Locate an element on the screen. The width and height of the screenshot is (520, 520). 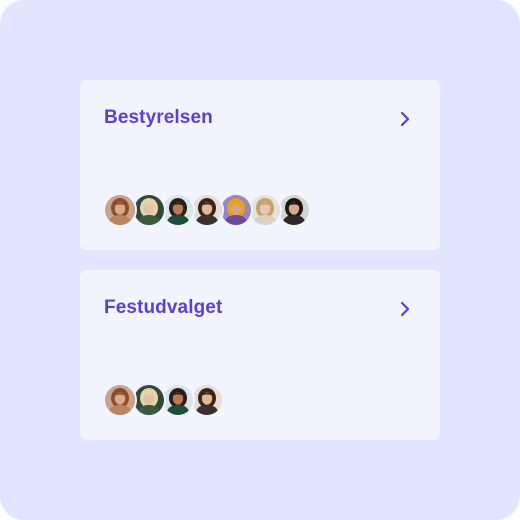
group-title: Bestyrelsen is located at coordinates (158, 117).